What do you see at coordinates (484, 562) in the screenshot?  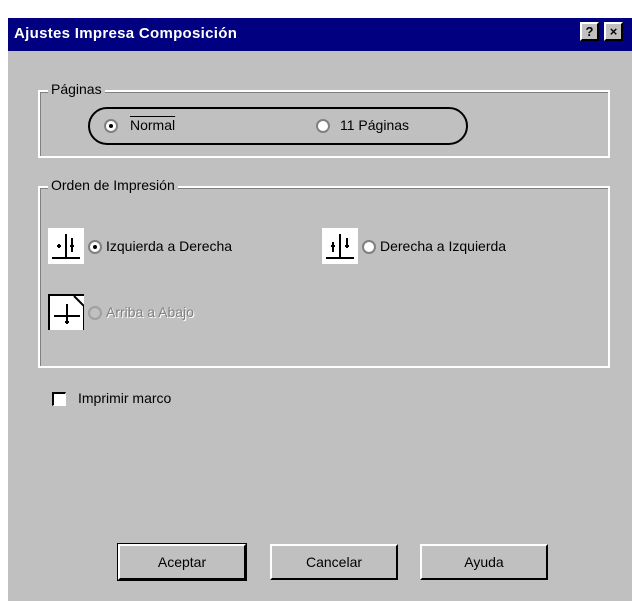 I see `help-button: Ayuda` at bounding box center [484, 562].